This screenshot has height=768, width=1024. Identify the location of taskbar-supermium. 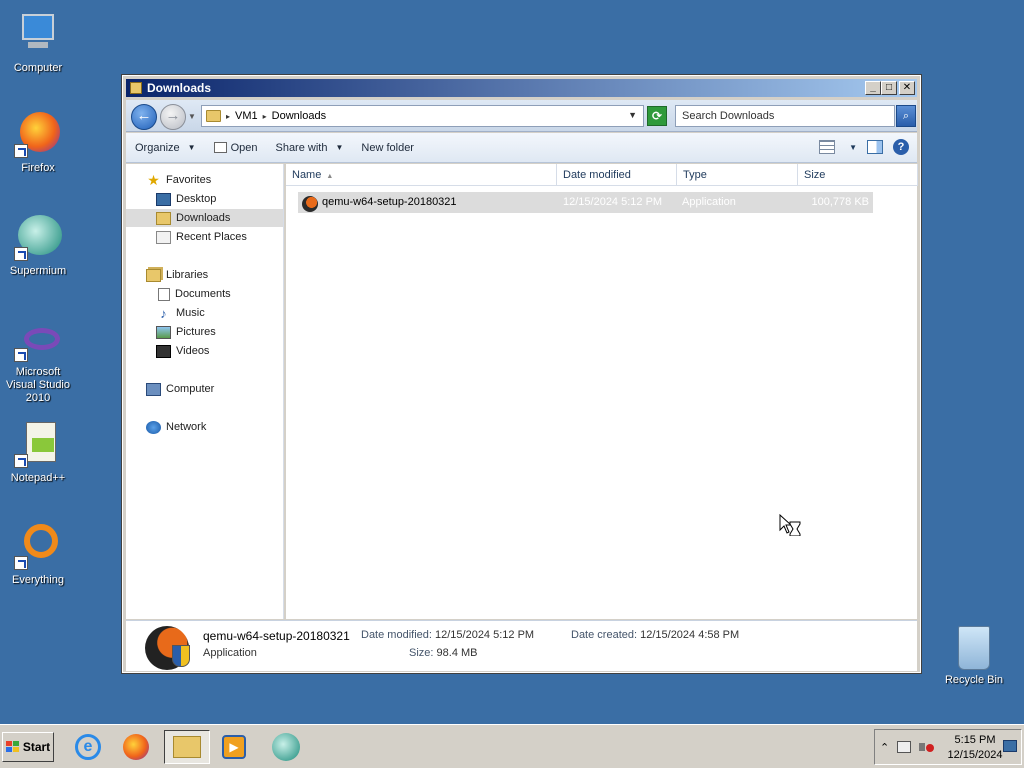
(286, 747).